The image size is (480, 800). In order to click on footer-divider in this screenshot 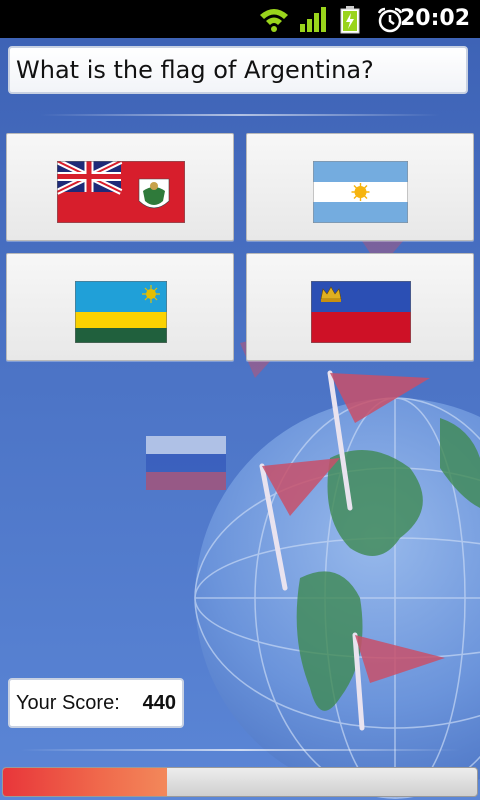, I will do `click(240, 750)`.